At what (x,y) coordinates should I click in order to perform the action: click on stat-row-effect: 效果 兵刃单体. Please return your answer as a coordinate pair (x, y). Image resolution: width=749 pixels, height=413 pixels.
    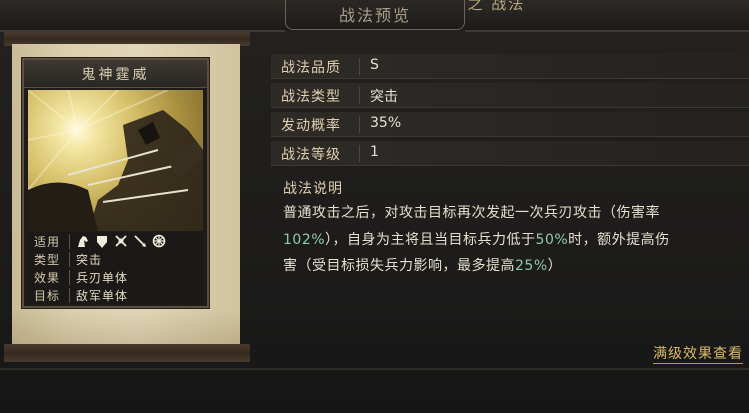
    Looking at the image, I should click on (115, 277).